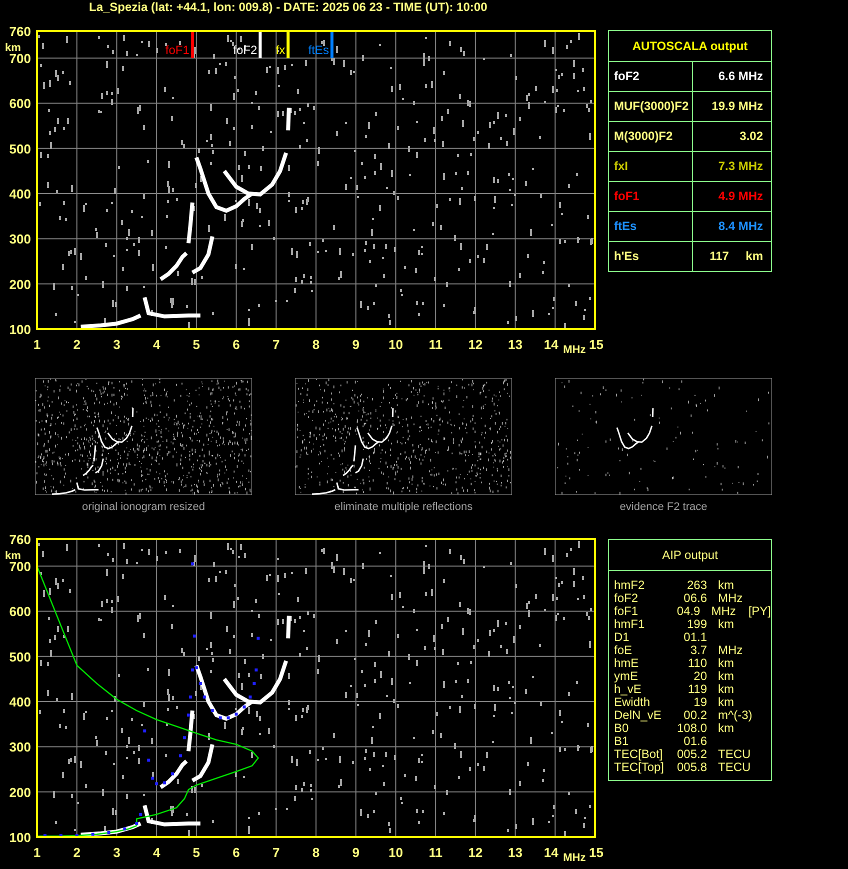 The height and width of the screenshot is (869, 848). Describe the element at coordinates (630, 624) in the screenshot. I see `parameter-name: hmF1` at that location.